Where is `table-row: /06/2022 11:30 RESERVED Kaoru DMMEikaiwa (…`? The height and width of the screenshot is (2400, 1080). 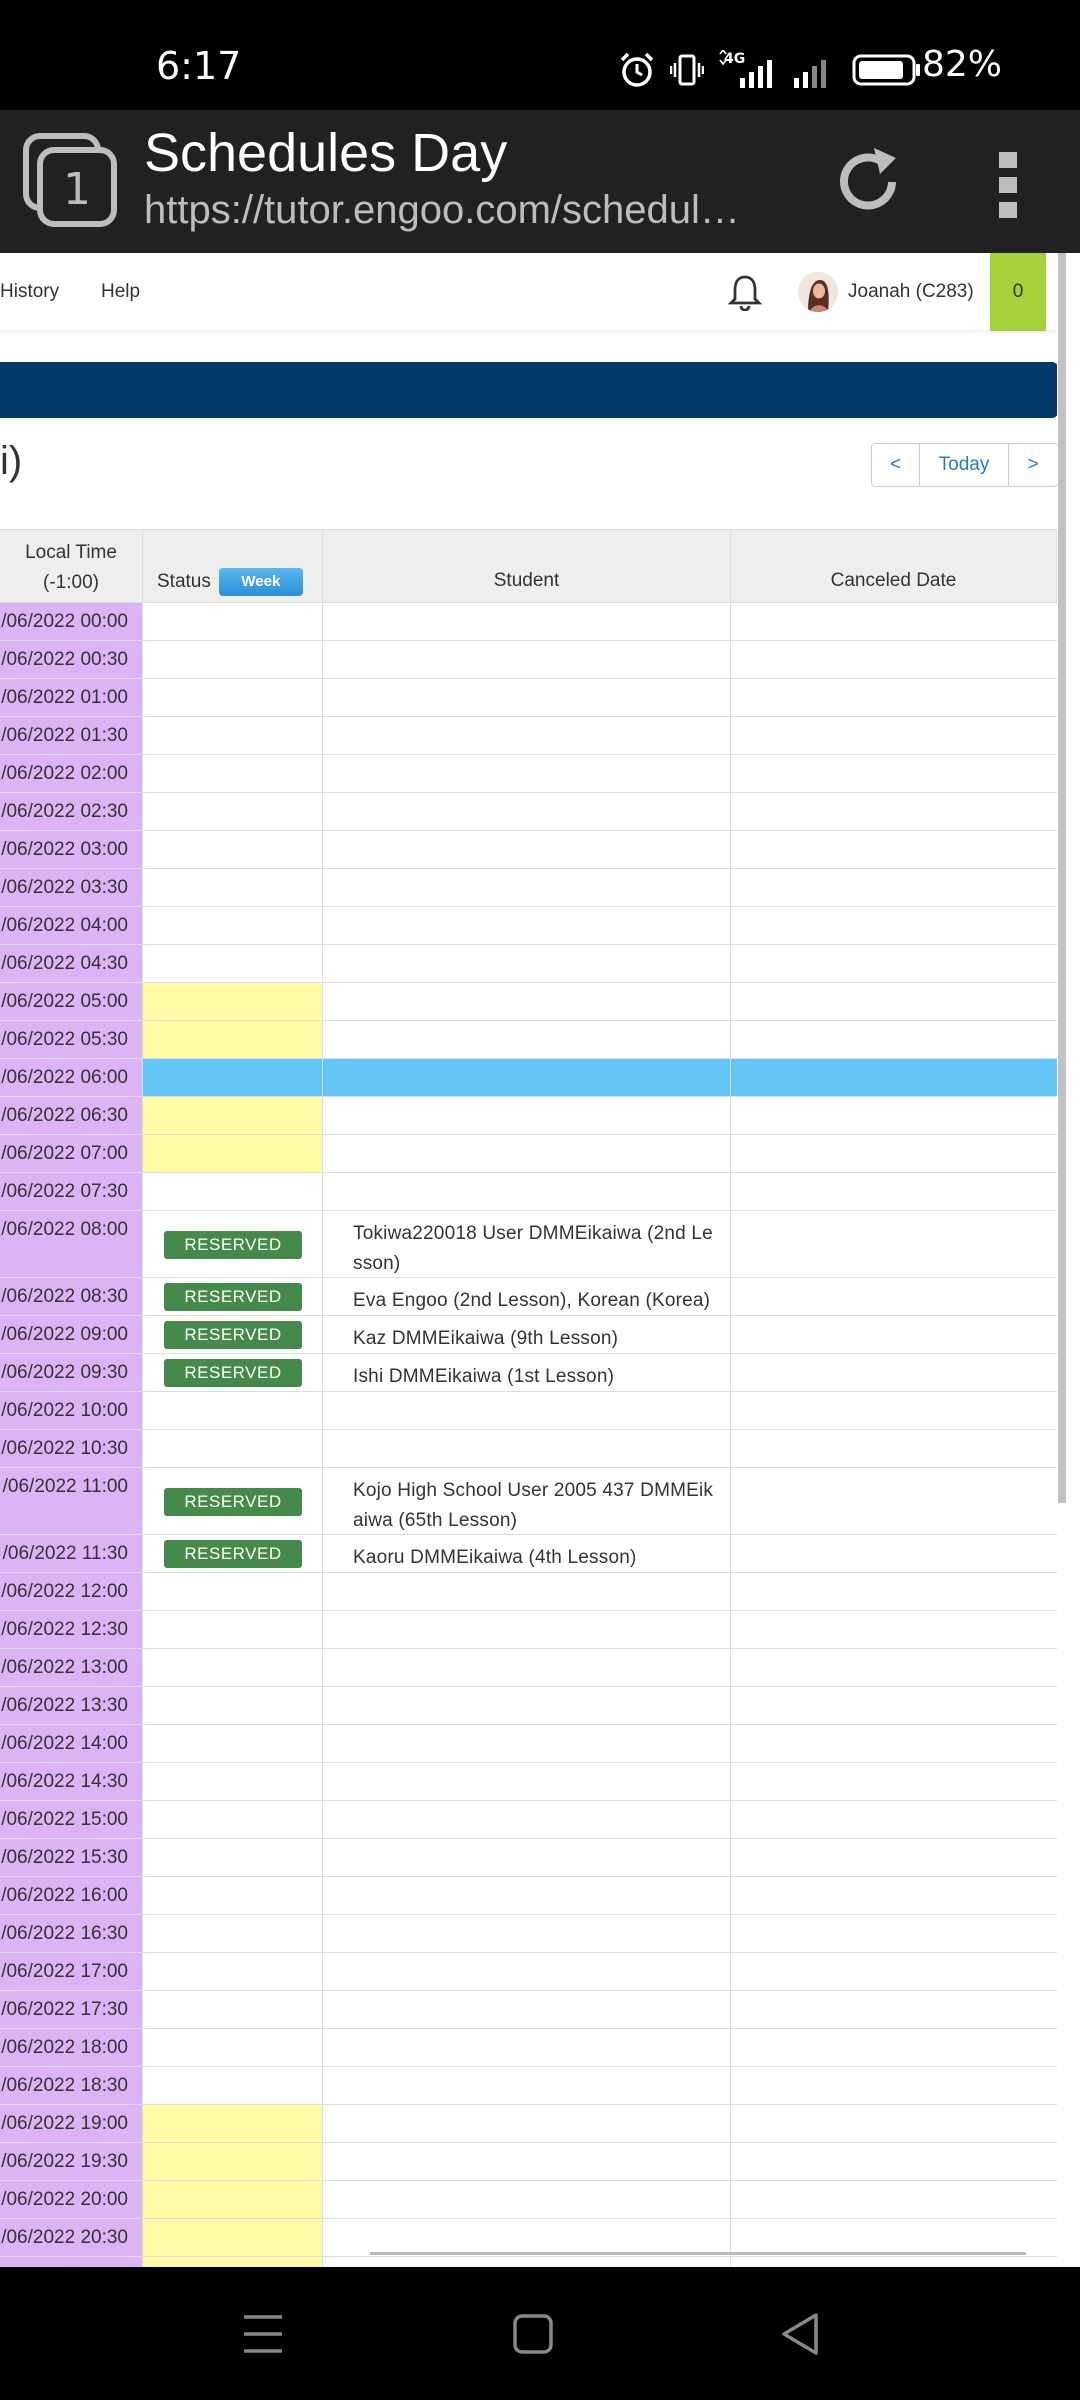
table-row: /06/2022 11:30 RESERVED Kaoru DMMEikaiwa (… is located at coordinates (528, 1554).